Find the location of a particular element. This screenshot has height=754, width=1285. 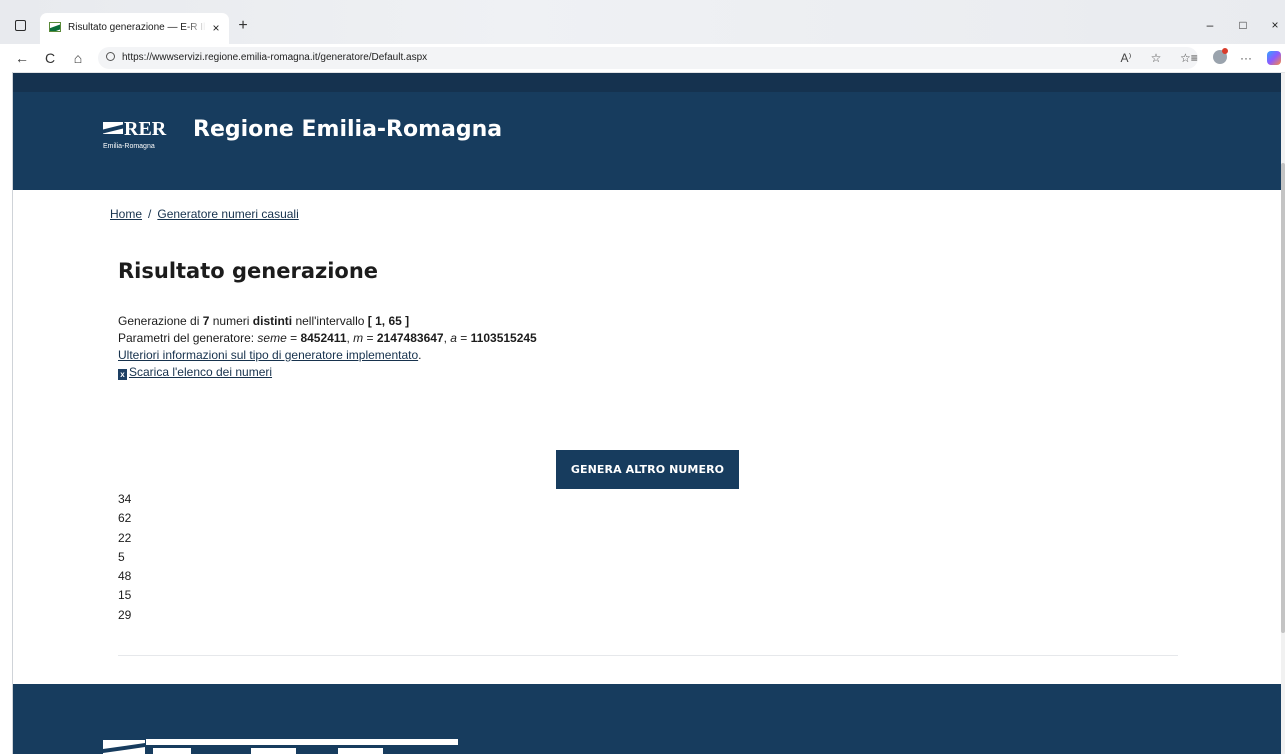

page-scrollbar is located at coordinates (1283, 413).